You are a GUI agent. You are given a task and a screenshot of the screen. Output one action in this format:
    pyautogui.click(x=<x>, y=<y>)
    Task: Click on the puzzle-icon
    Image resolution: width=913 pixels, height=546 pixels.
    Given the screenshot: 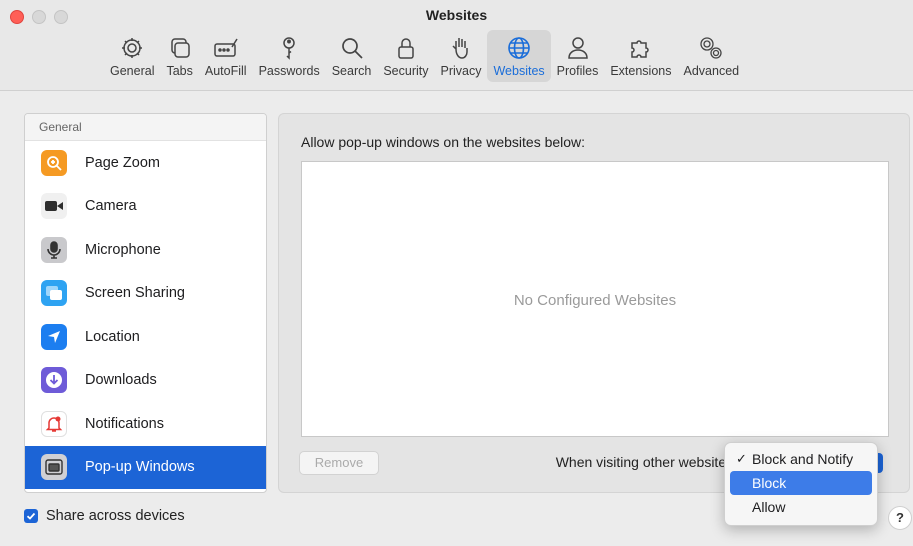 What is the action you would take?
    pyautogui.click(x=640, y=49)
    